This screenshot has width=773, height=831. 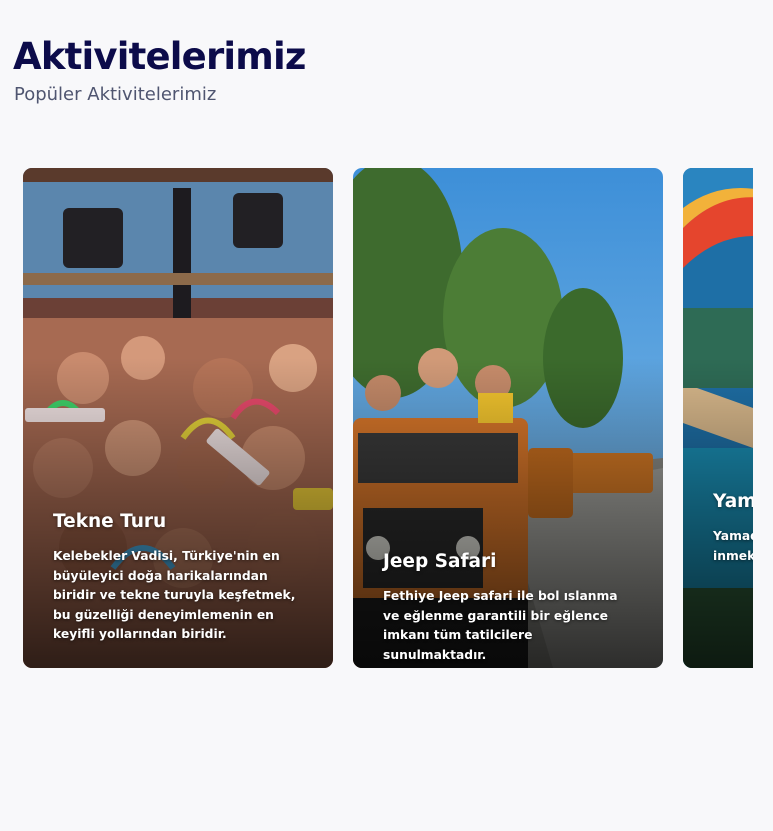 What do you see at coordinates (115, 94) in the screenshot?
I see `page-subtitle: Popüler Aktivitelerimiz` at bounding box center [115, 94].